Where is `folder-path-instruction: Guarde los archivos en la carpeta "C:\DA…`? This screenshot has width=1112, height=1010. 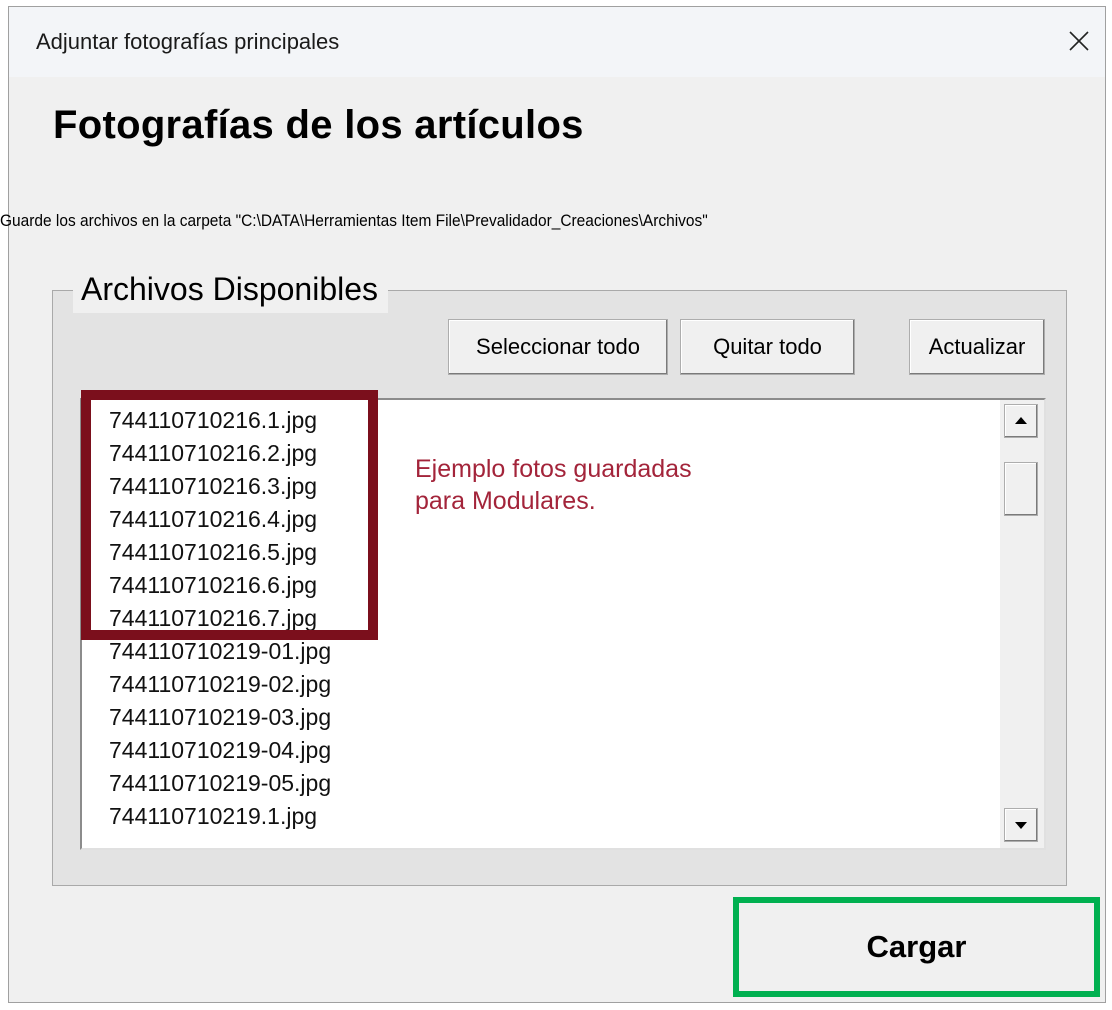
folder-path-instruction: Guarde los archivos en la carpeta "C:\DA… is located at coordinates (354, 220).